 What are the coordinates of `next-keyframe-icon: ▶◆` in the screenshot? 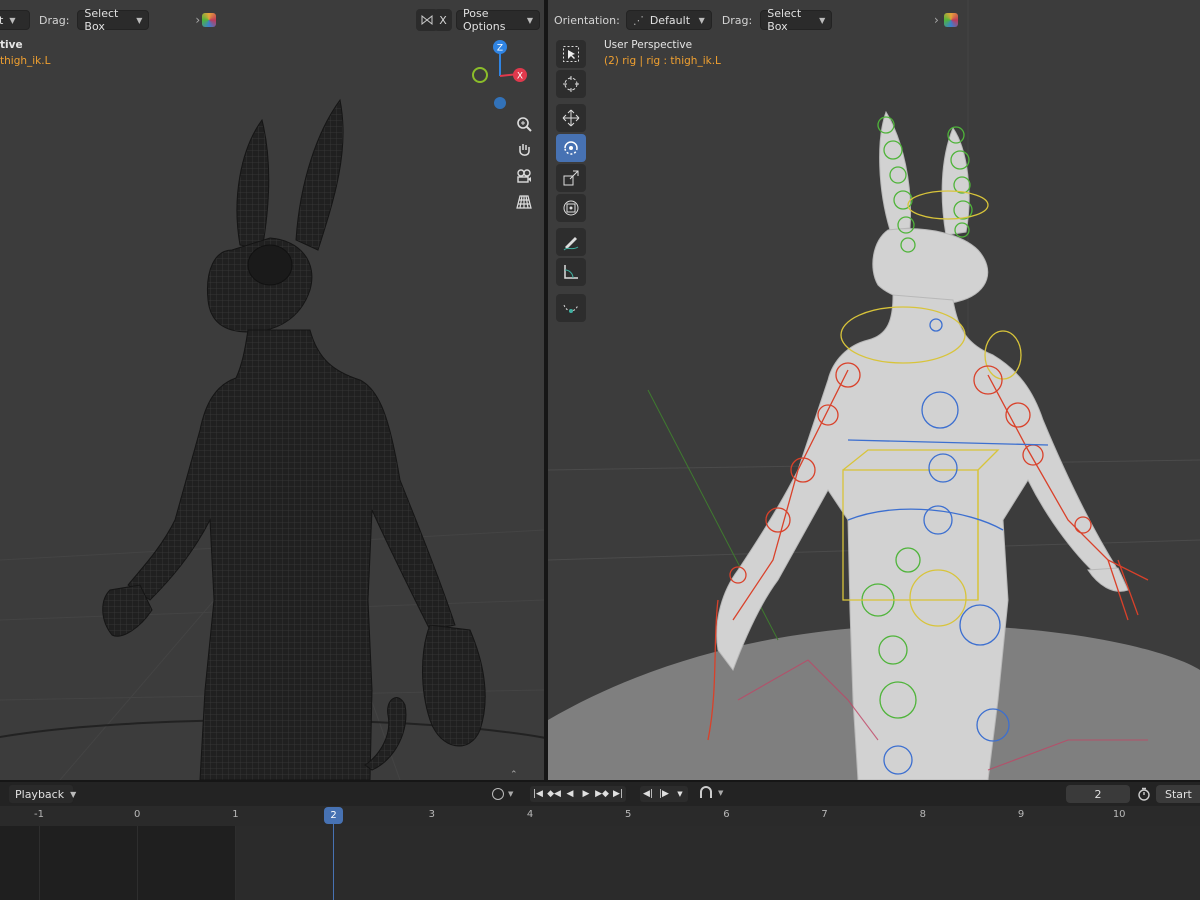 It's located at (602, 794).